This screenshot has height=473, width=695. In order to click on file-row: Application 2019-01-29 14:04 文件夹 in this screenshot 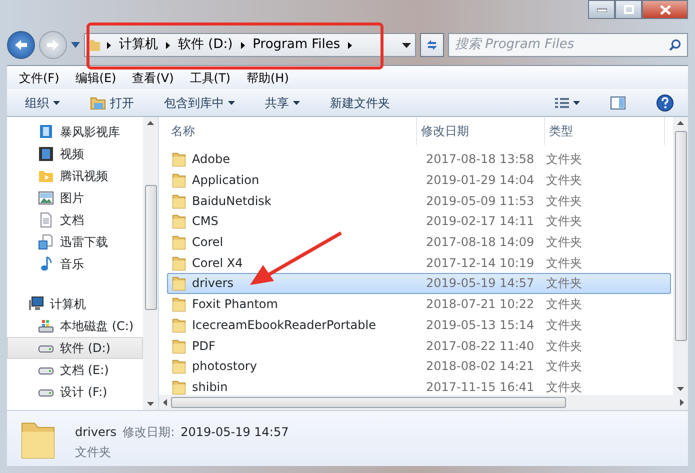, I will do `click(419, 180)`.